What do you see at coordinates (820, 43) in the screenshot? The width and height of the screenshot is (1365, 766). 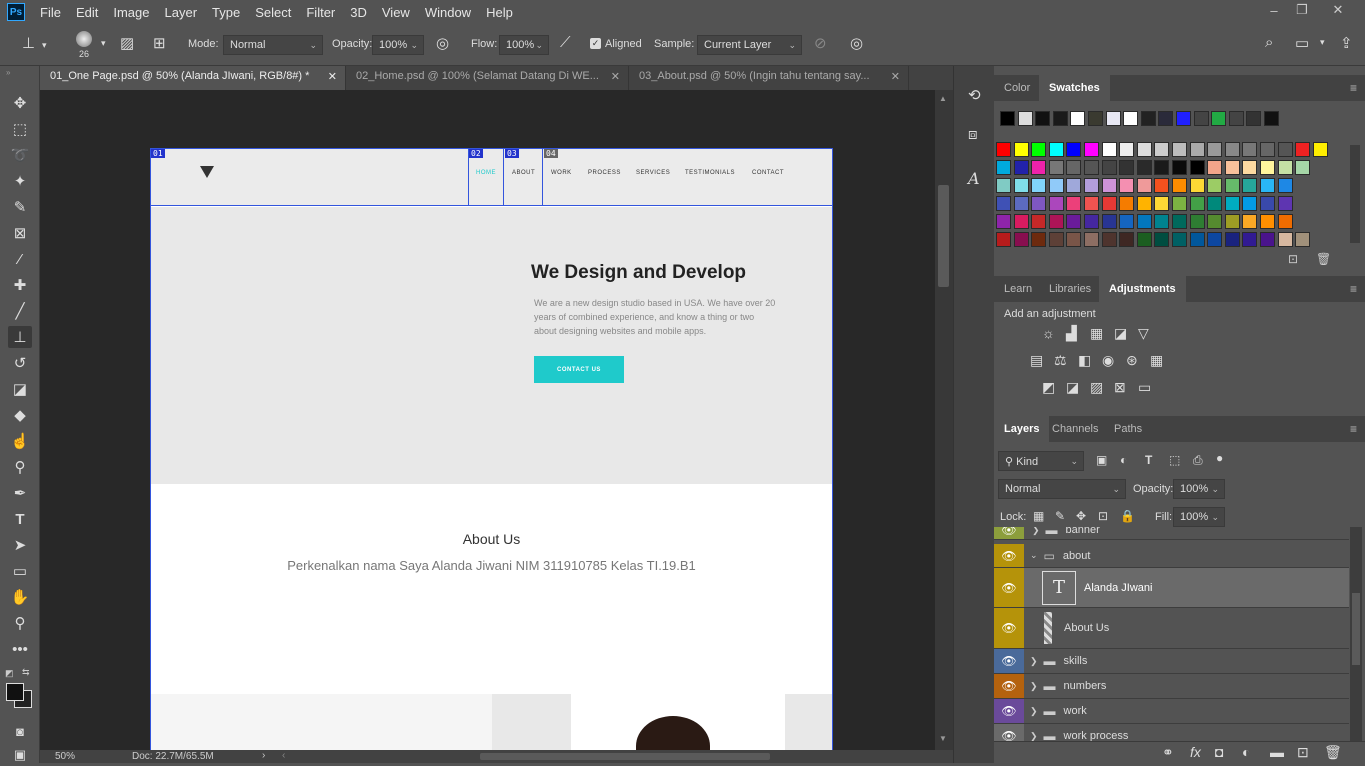 I see `ignore-adjustment-icon: ⊘` at bounding box center [820, 43].